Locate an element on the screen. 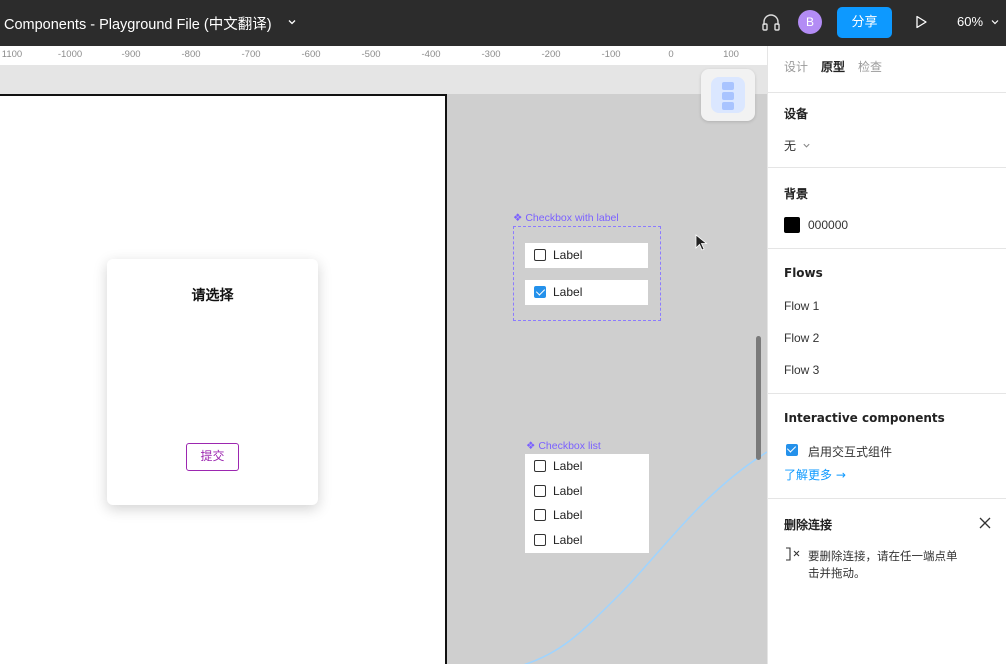 Image resolution: width=1006 pixels, height=664 pixels. canvas-scrollbar is located at coordinates (758, 398).